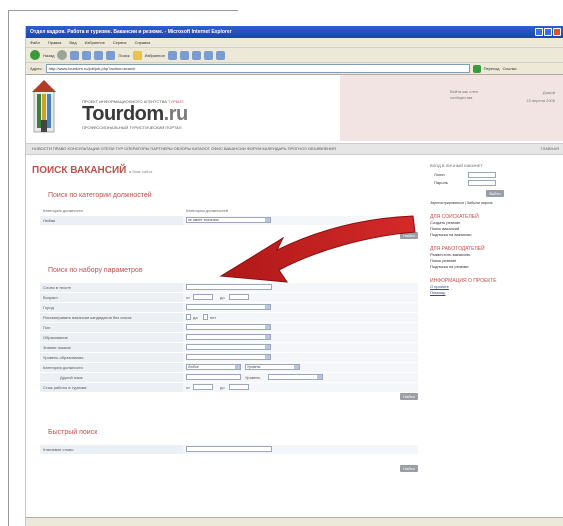 Image resolution: width=563 pixels, height=526 pixels. I want to click on favorites-icon, so click(137, 55).